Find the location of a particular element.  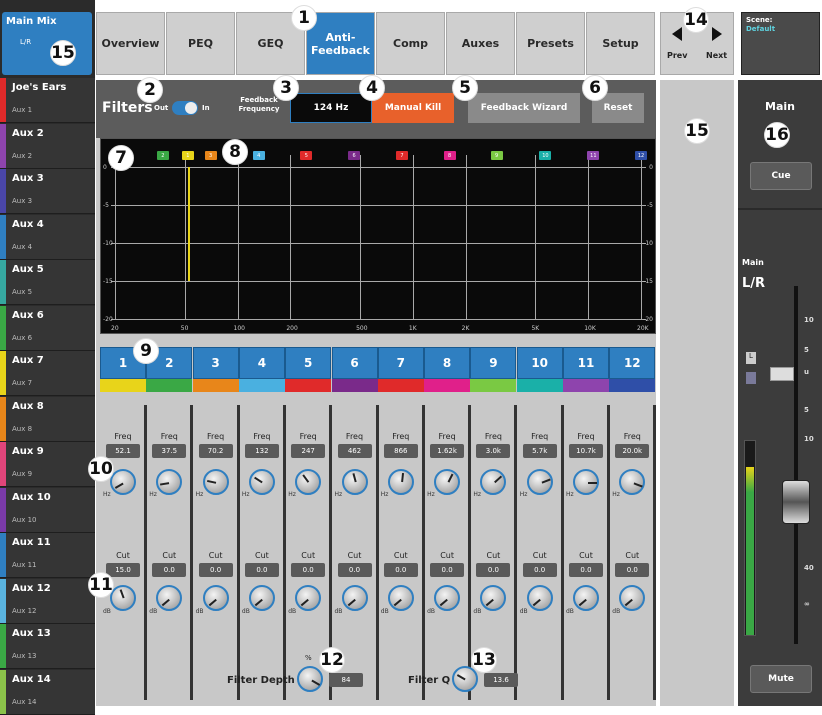

tab-5: Auxes is located at coordinates (480, 43).